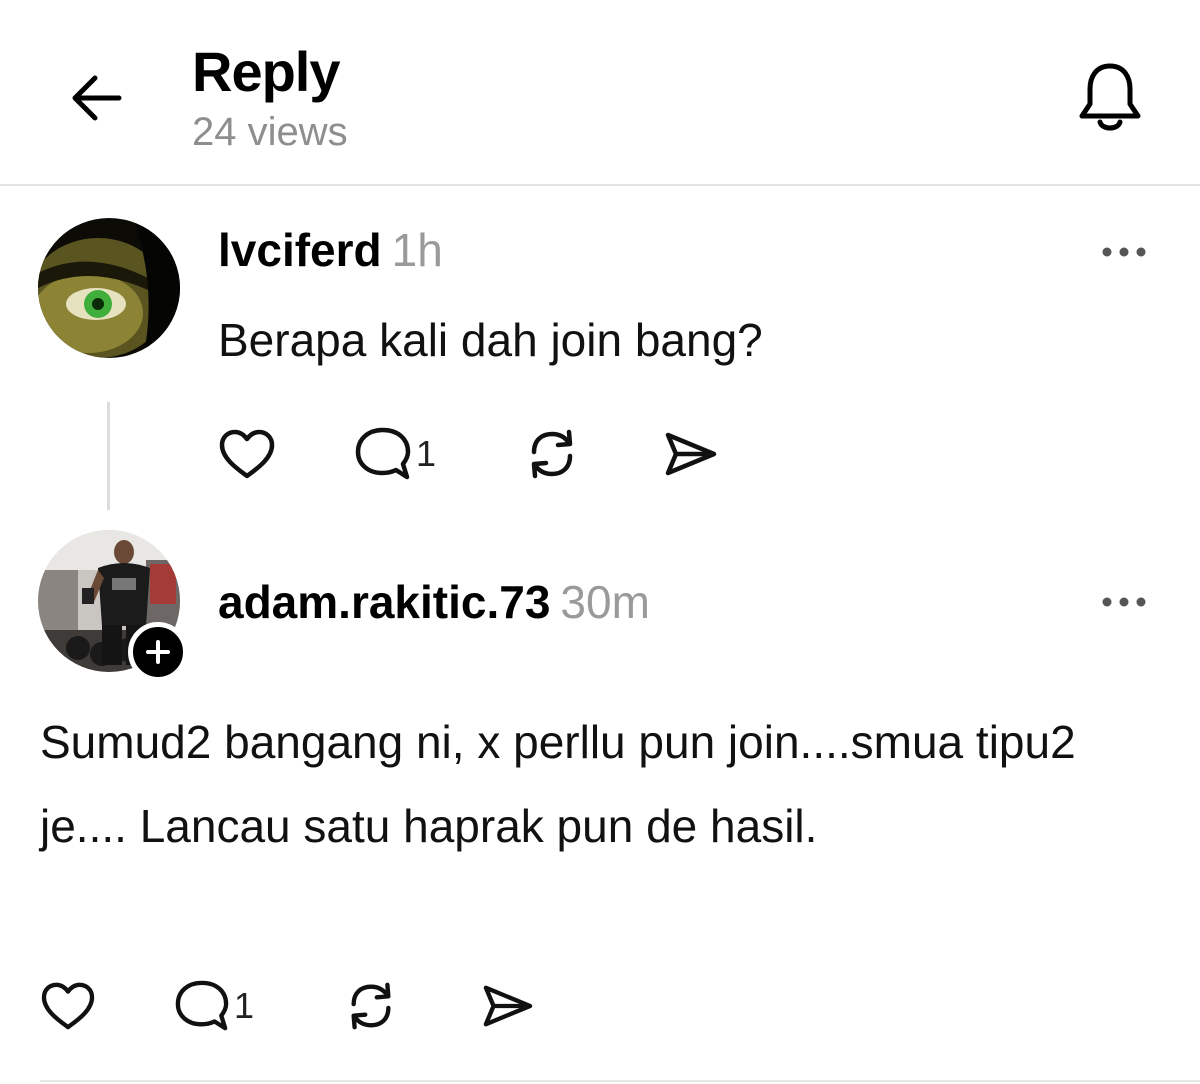  I want to click on notifications-button, so click(1110, 98).